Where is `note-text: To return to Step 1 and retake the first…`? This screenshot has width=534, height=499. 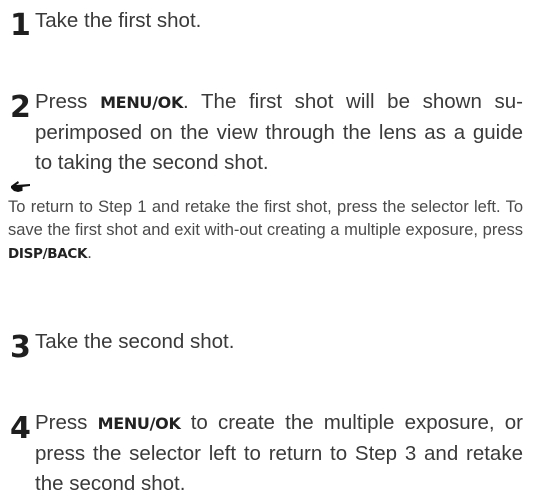
note-text: To return to Step 1 and retake the first… is located at coordinates (265, 231).